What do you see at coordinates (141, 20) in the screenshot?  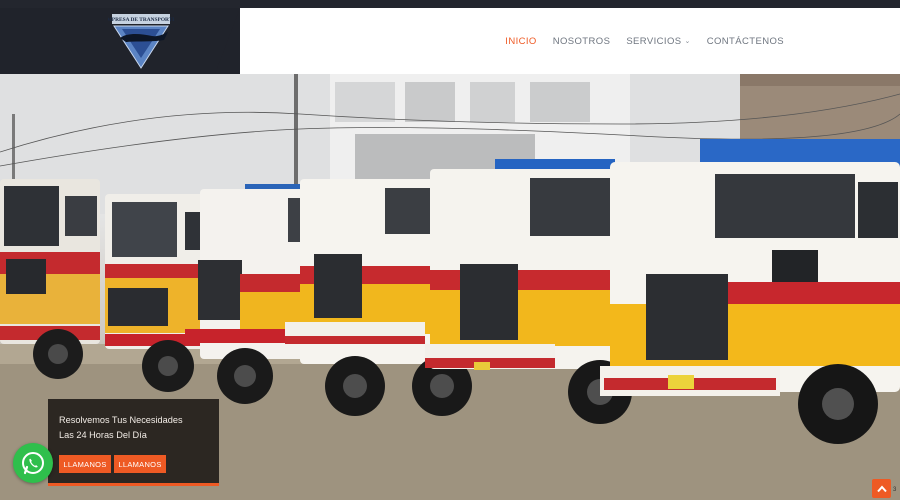 I see `svg-text: EMPRESA DE TRANSPORTES` at bounding box center [141, 20].